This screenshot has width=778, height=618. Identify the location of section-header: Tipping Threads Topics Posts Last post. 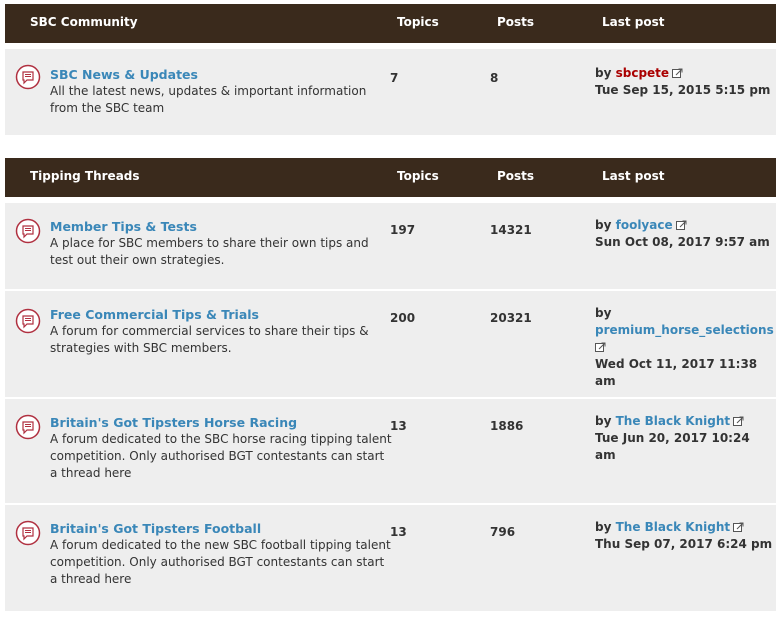
(390, 177).